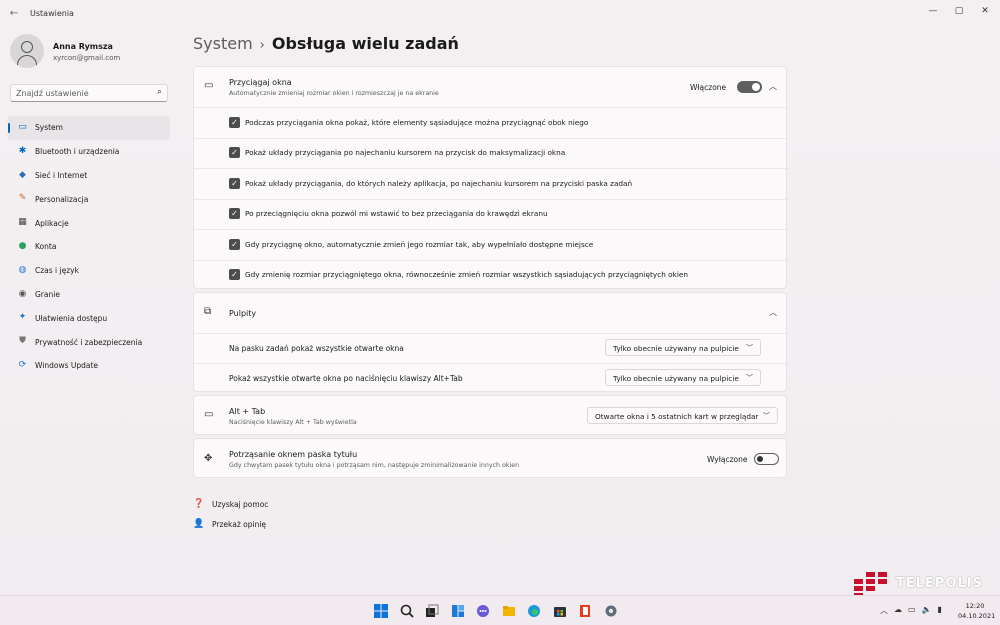  What do you see at coordinates (491, 333) in the screenshot?
I see `divider` at bounding box center [491, 333].